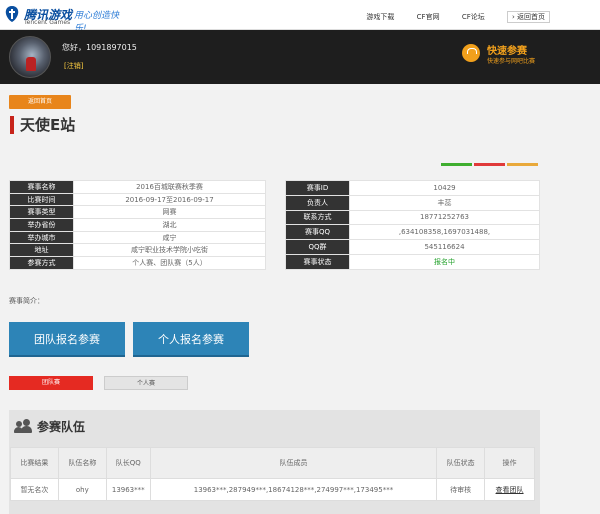  What do you see at coordinates (169, 237) in the screenshot?
I see `event-info-value: 咸宁` at bounding box center [169, 237].